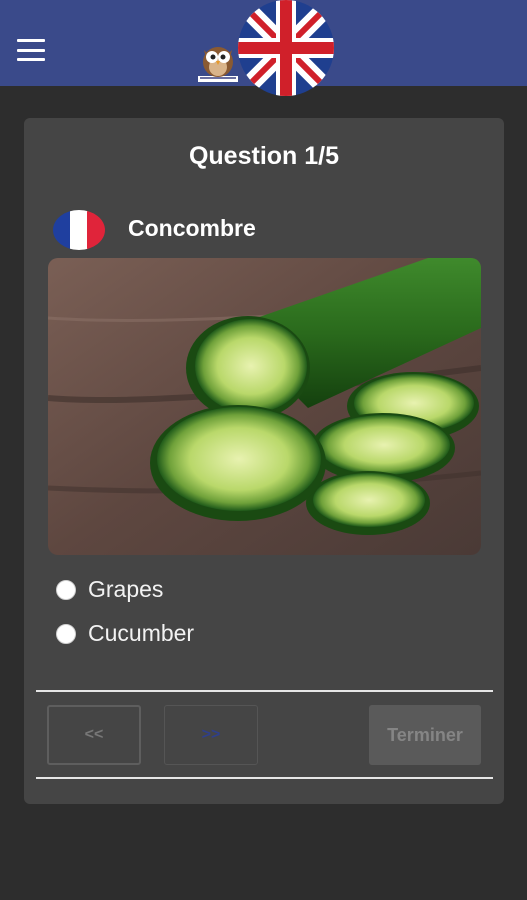 The height and width of the screenshot is (900, 527). Describe the element at coordinates (218, 60) in the screenshot. I see `owl-logo-icon` at that location.